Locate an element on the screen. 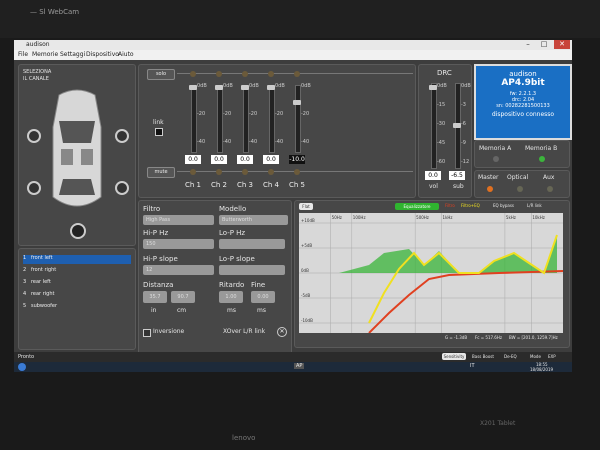 Image resolution: width=600 pixels, height=450 pixels. speaker-rear-right-icon is located at coordinates (122, 188).